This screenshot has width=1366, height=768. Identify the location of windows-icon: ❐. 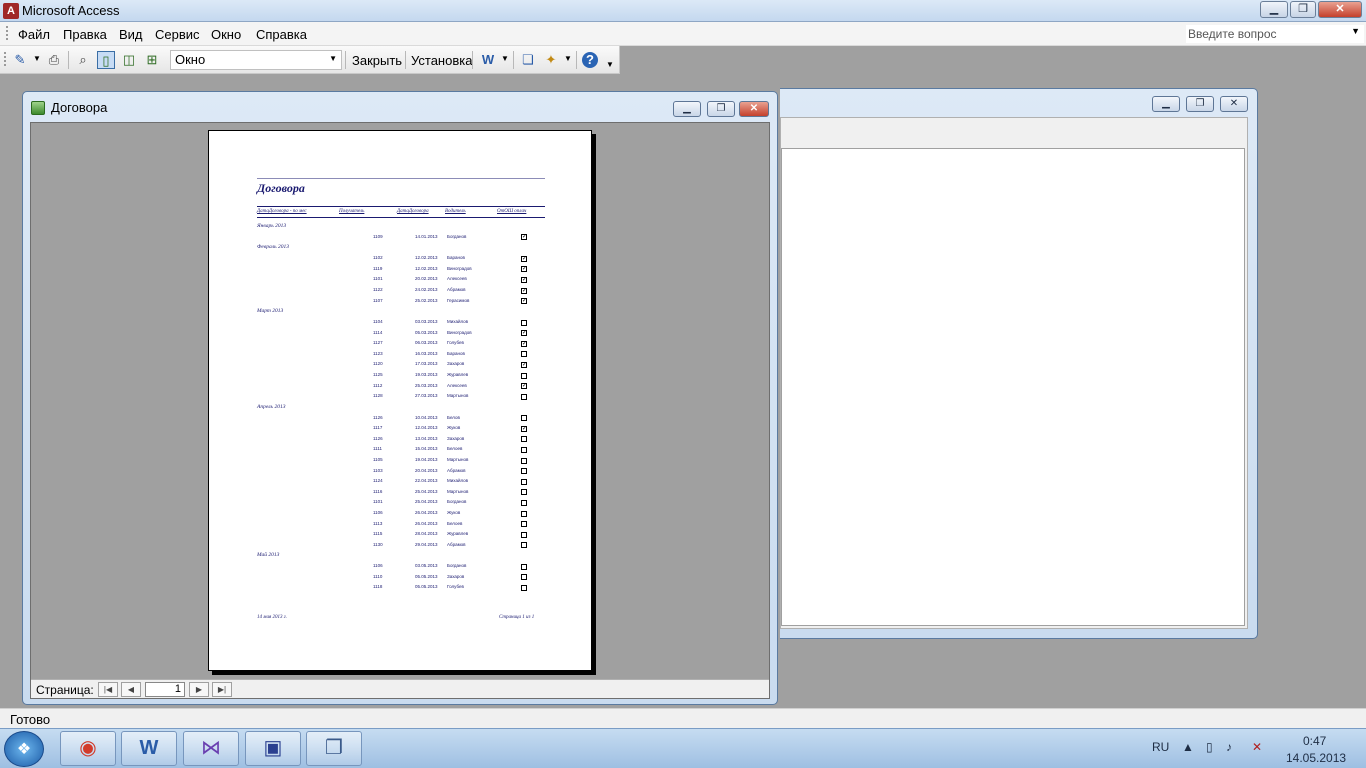
(334, 748).